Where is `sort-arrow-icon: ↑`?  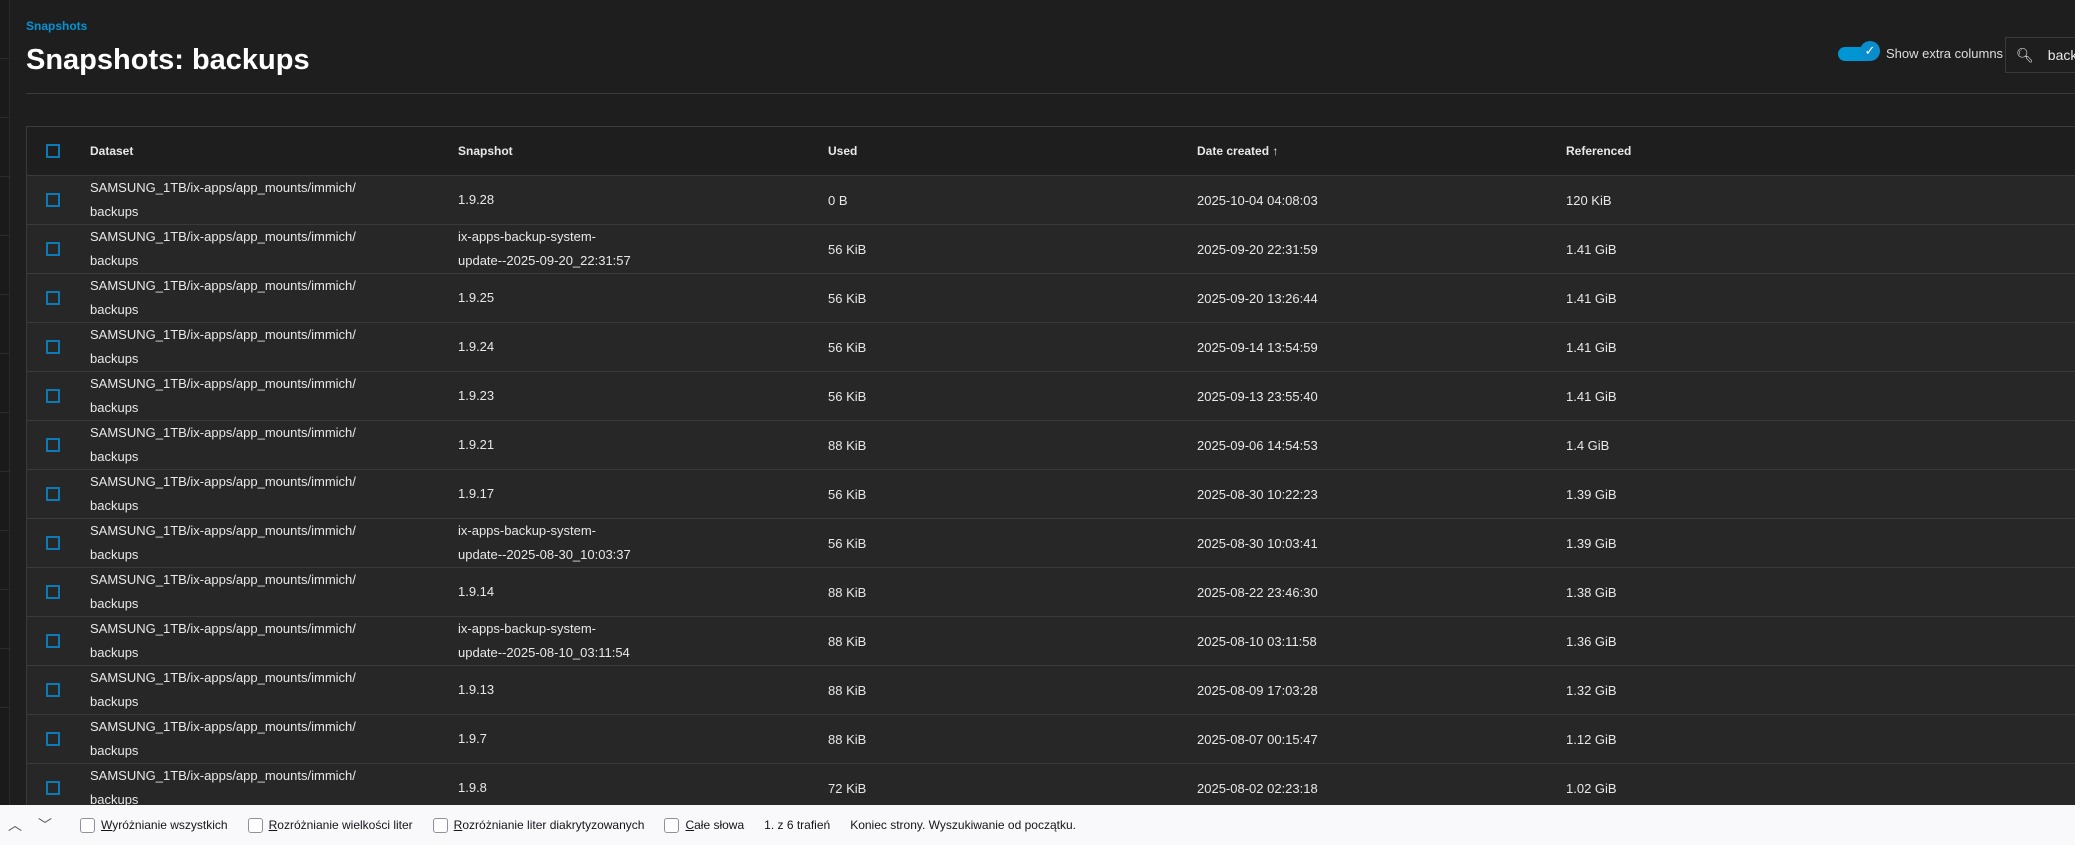
sort-arrow-icon: ↑ is located at coordinates (1275, 151).